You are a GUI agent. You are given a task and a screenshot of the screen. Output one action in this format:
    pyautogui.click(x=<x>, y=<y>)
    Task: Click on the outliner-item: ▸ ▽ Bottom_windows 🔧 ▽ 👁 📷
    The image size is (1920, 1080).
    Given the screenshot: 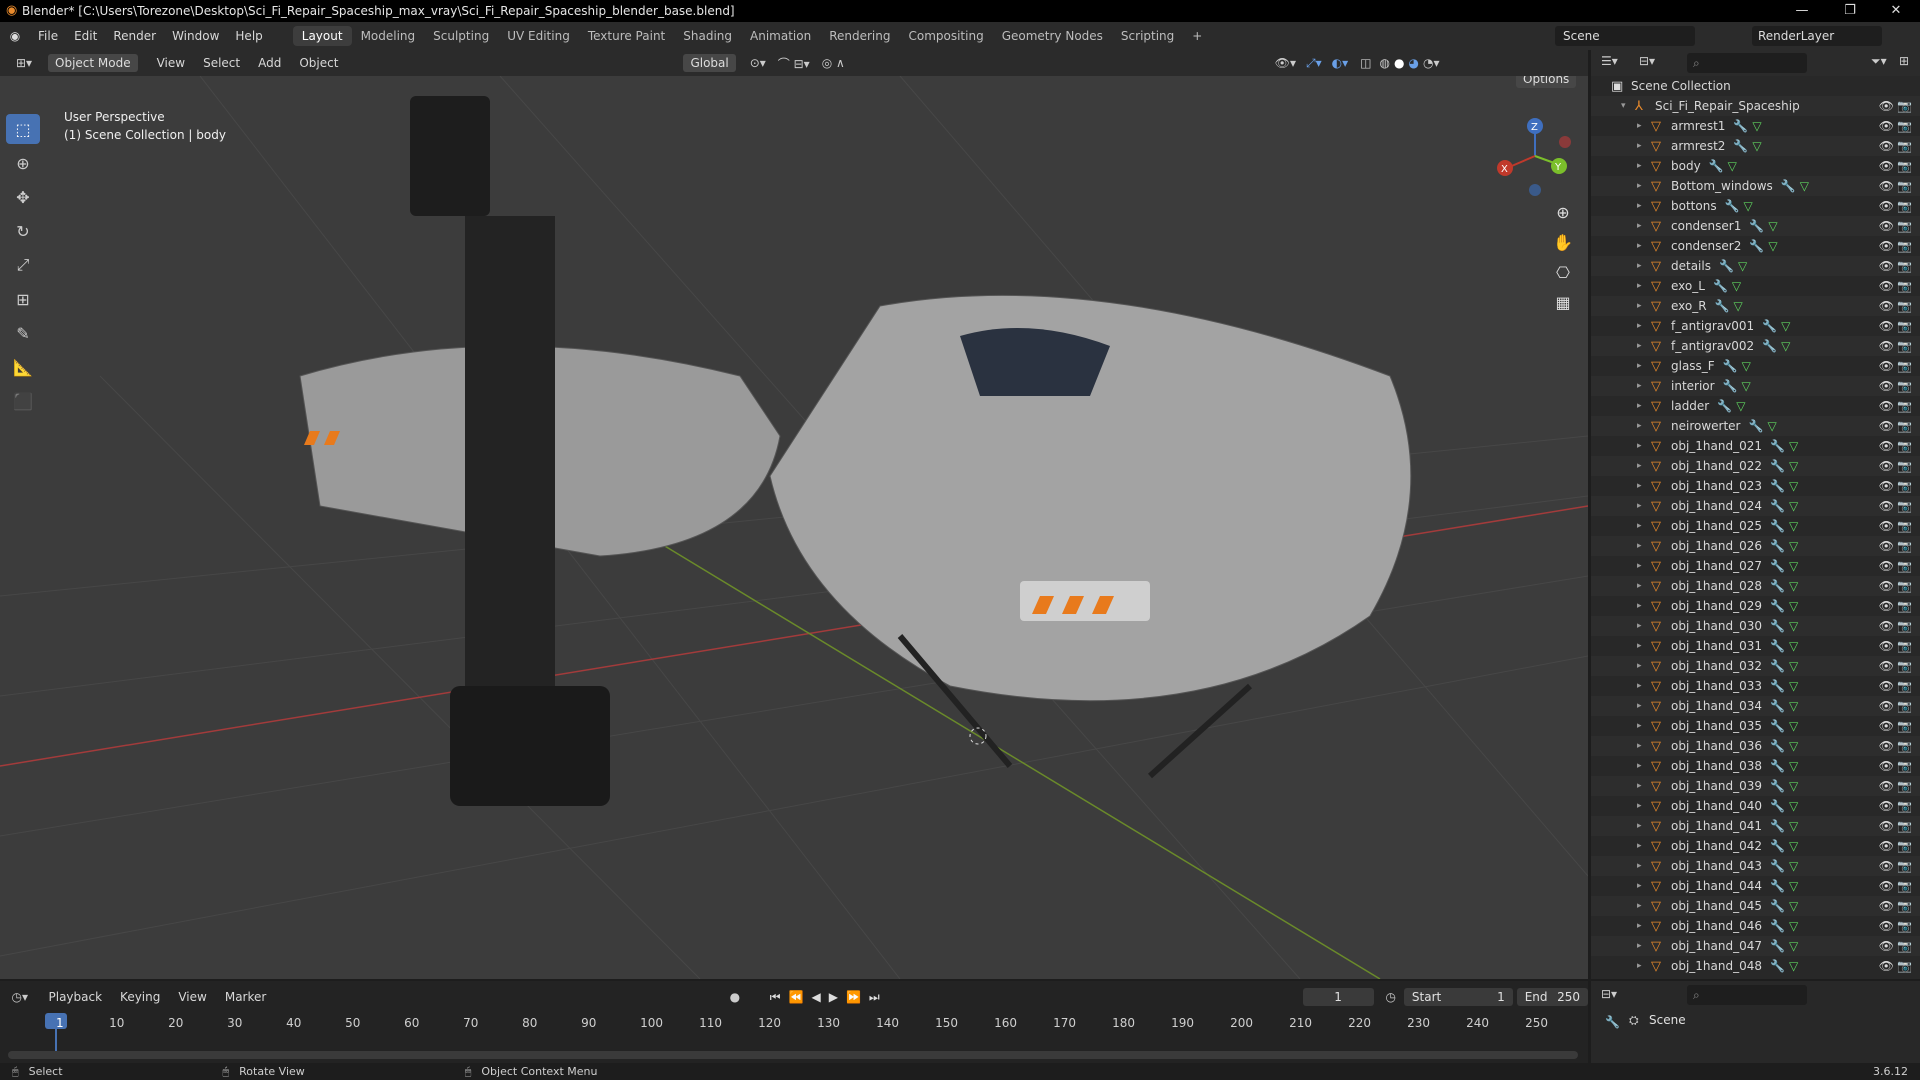 What is the action you would take?
    pyautogui.click(x=1755, y=186)
    